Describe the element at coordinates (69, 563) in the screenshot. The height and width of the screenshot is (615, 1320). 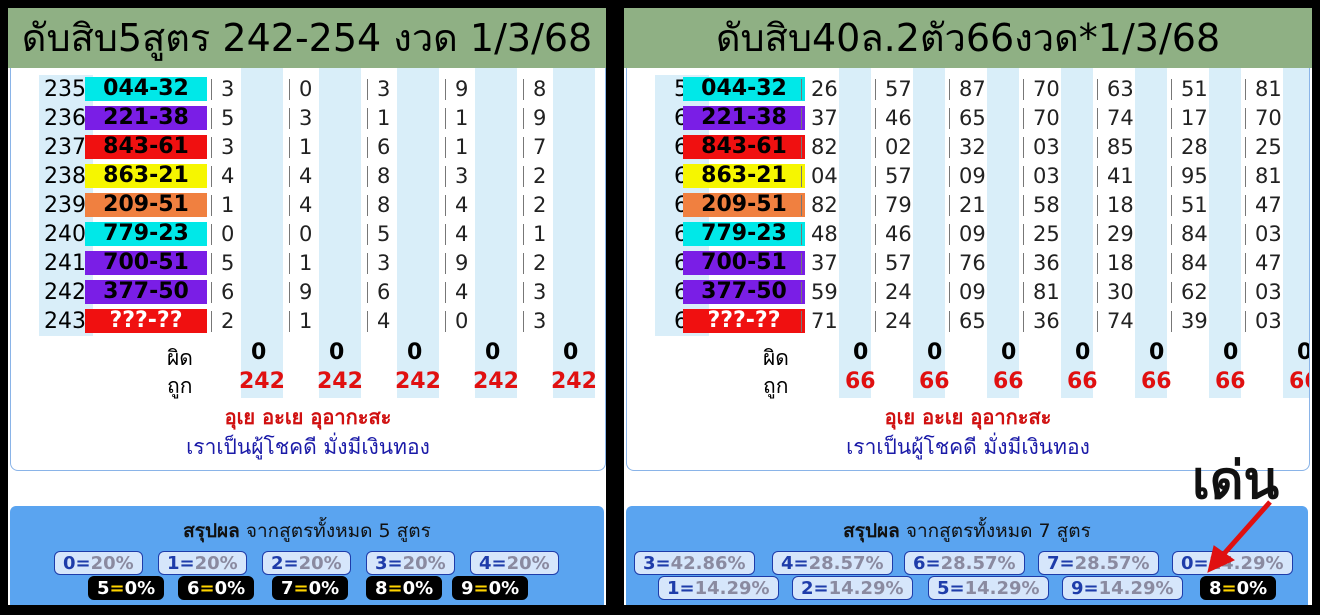
I see `chip-digit: 0` at that location.